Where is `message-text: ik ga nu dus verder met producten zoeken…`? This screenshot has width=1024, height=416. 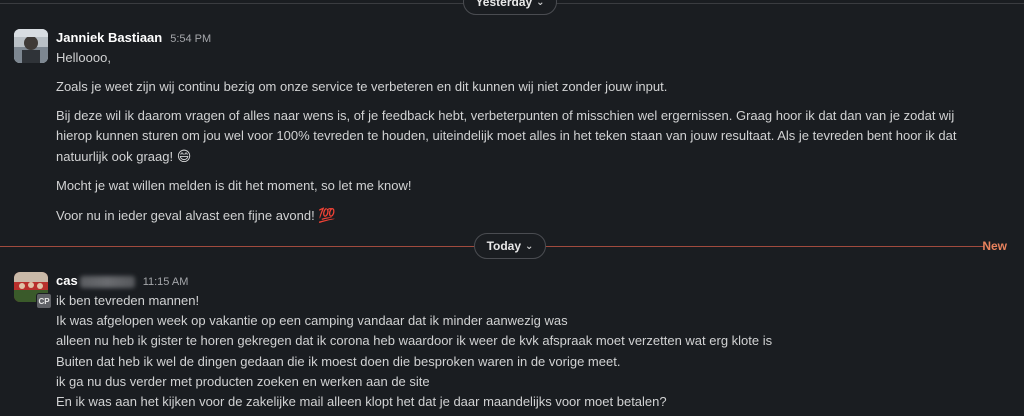
message-text: ik ga nu dus verder met producten zoeken… is located at coordinates (243, 381).